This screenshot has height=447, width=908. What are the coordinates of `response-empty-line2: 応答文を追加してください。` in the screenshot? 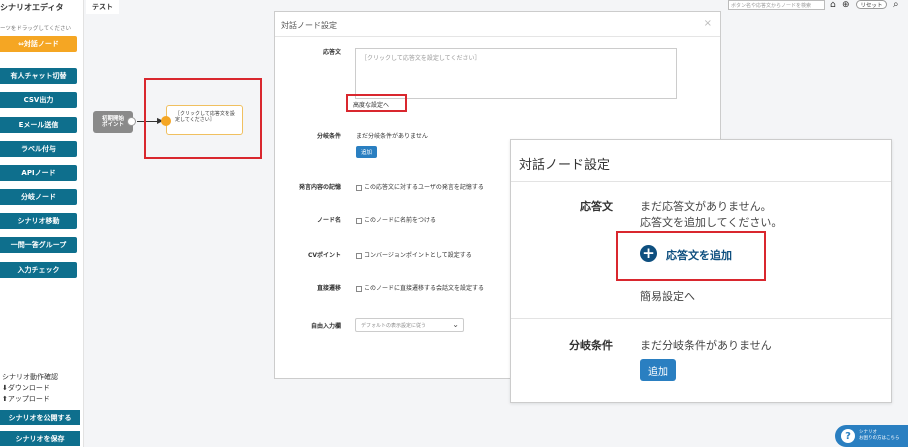 It's located at (711, 222).